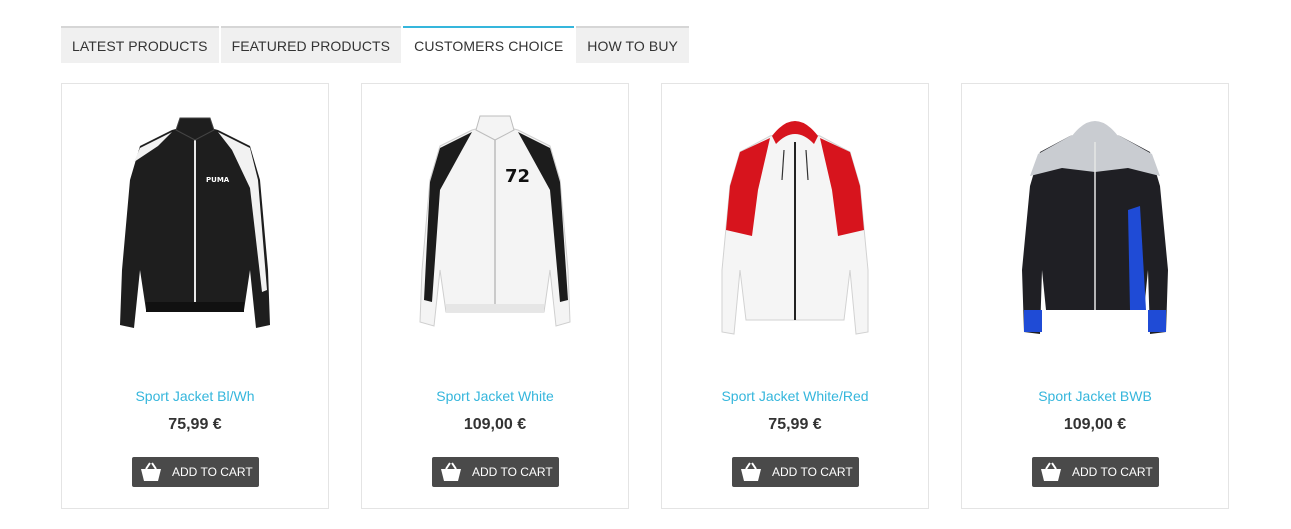 Image resolution: width=1291 pixels, height=529 pixels. I want to click on white-track-jacket-72-icon: 72, so click(495, 221).